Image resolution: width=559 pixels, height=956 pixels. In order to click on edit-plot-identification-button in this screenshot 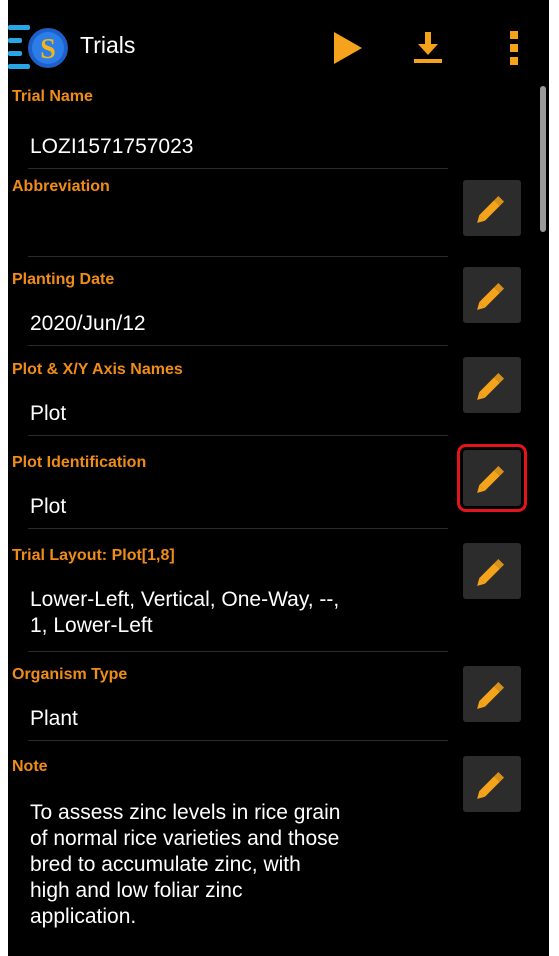, I will do `click(492, 478)`.